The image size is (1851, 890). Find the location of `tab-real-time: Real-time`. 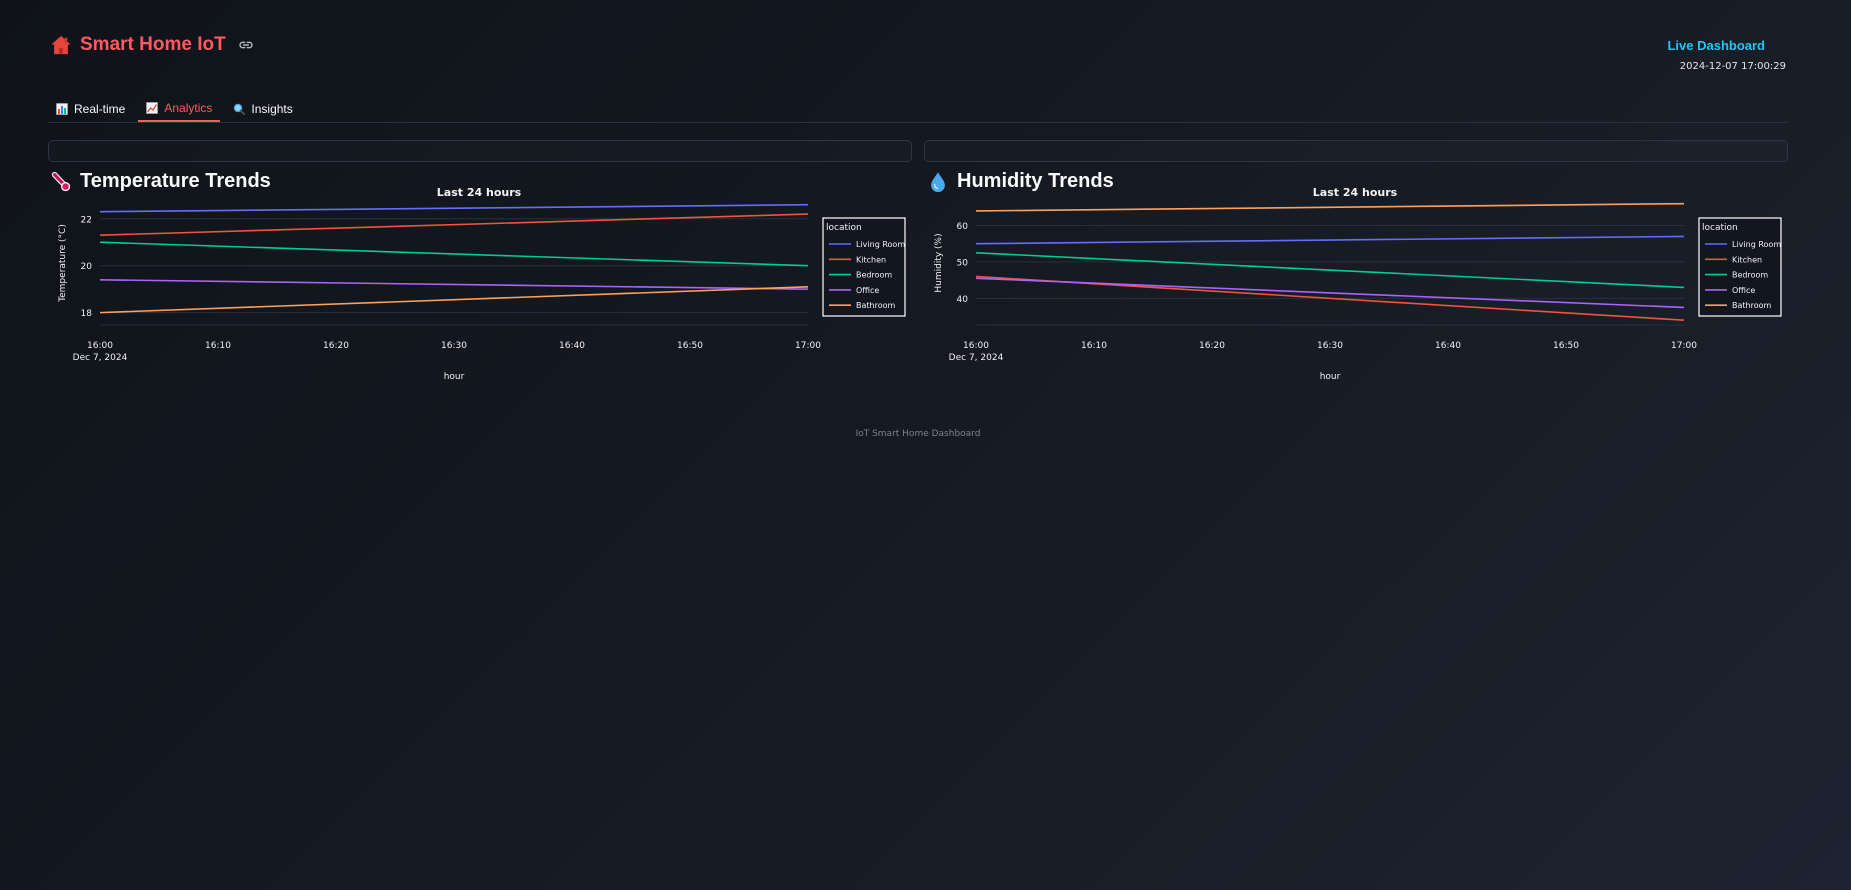

tab-real-time: Real-time is located at coordinates (90, 108).